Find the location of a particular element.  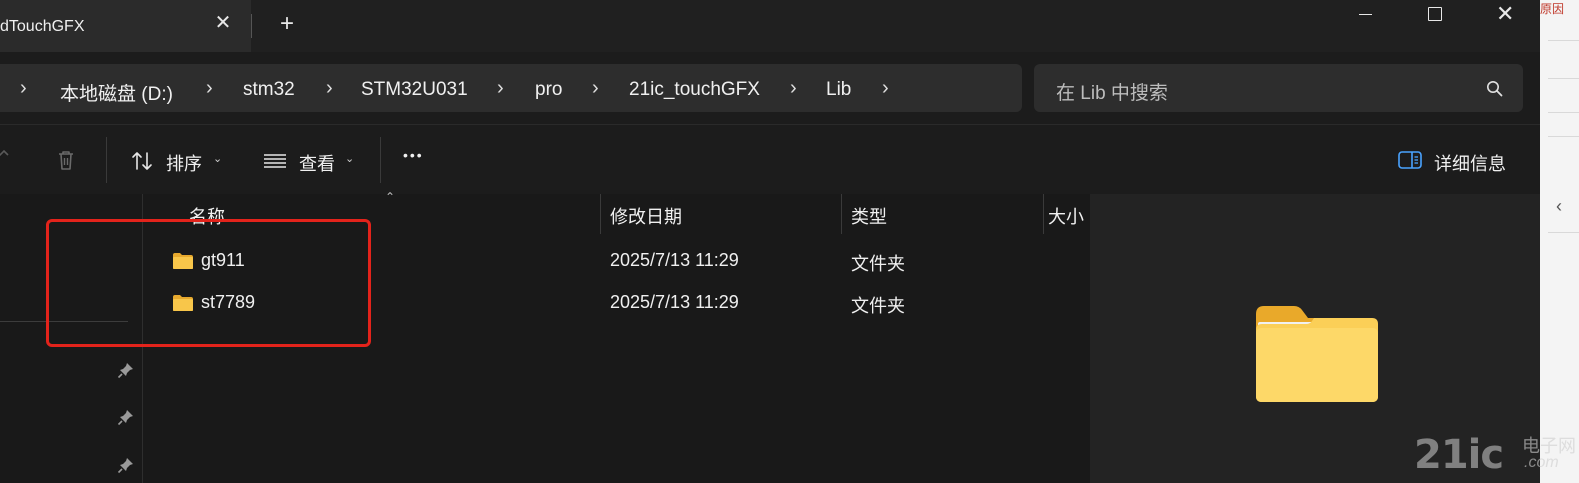

breadcrumb-item-21ic-touchgfx: 21ic_touchGFX is located at coordinates (694, 90).